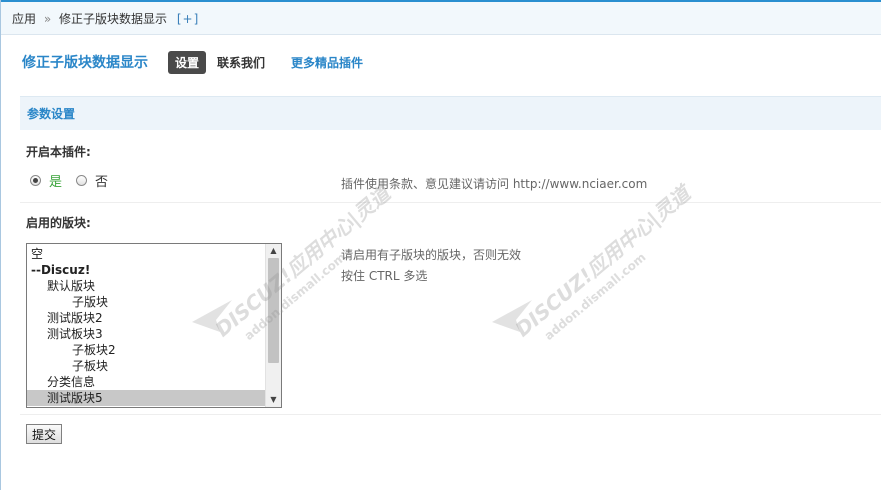 This screenshot has width=881, height=490. I want to click on listbox-scrollbar: ▲ ▼, so click(273, 325).